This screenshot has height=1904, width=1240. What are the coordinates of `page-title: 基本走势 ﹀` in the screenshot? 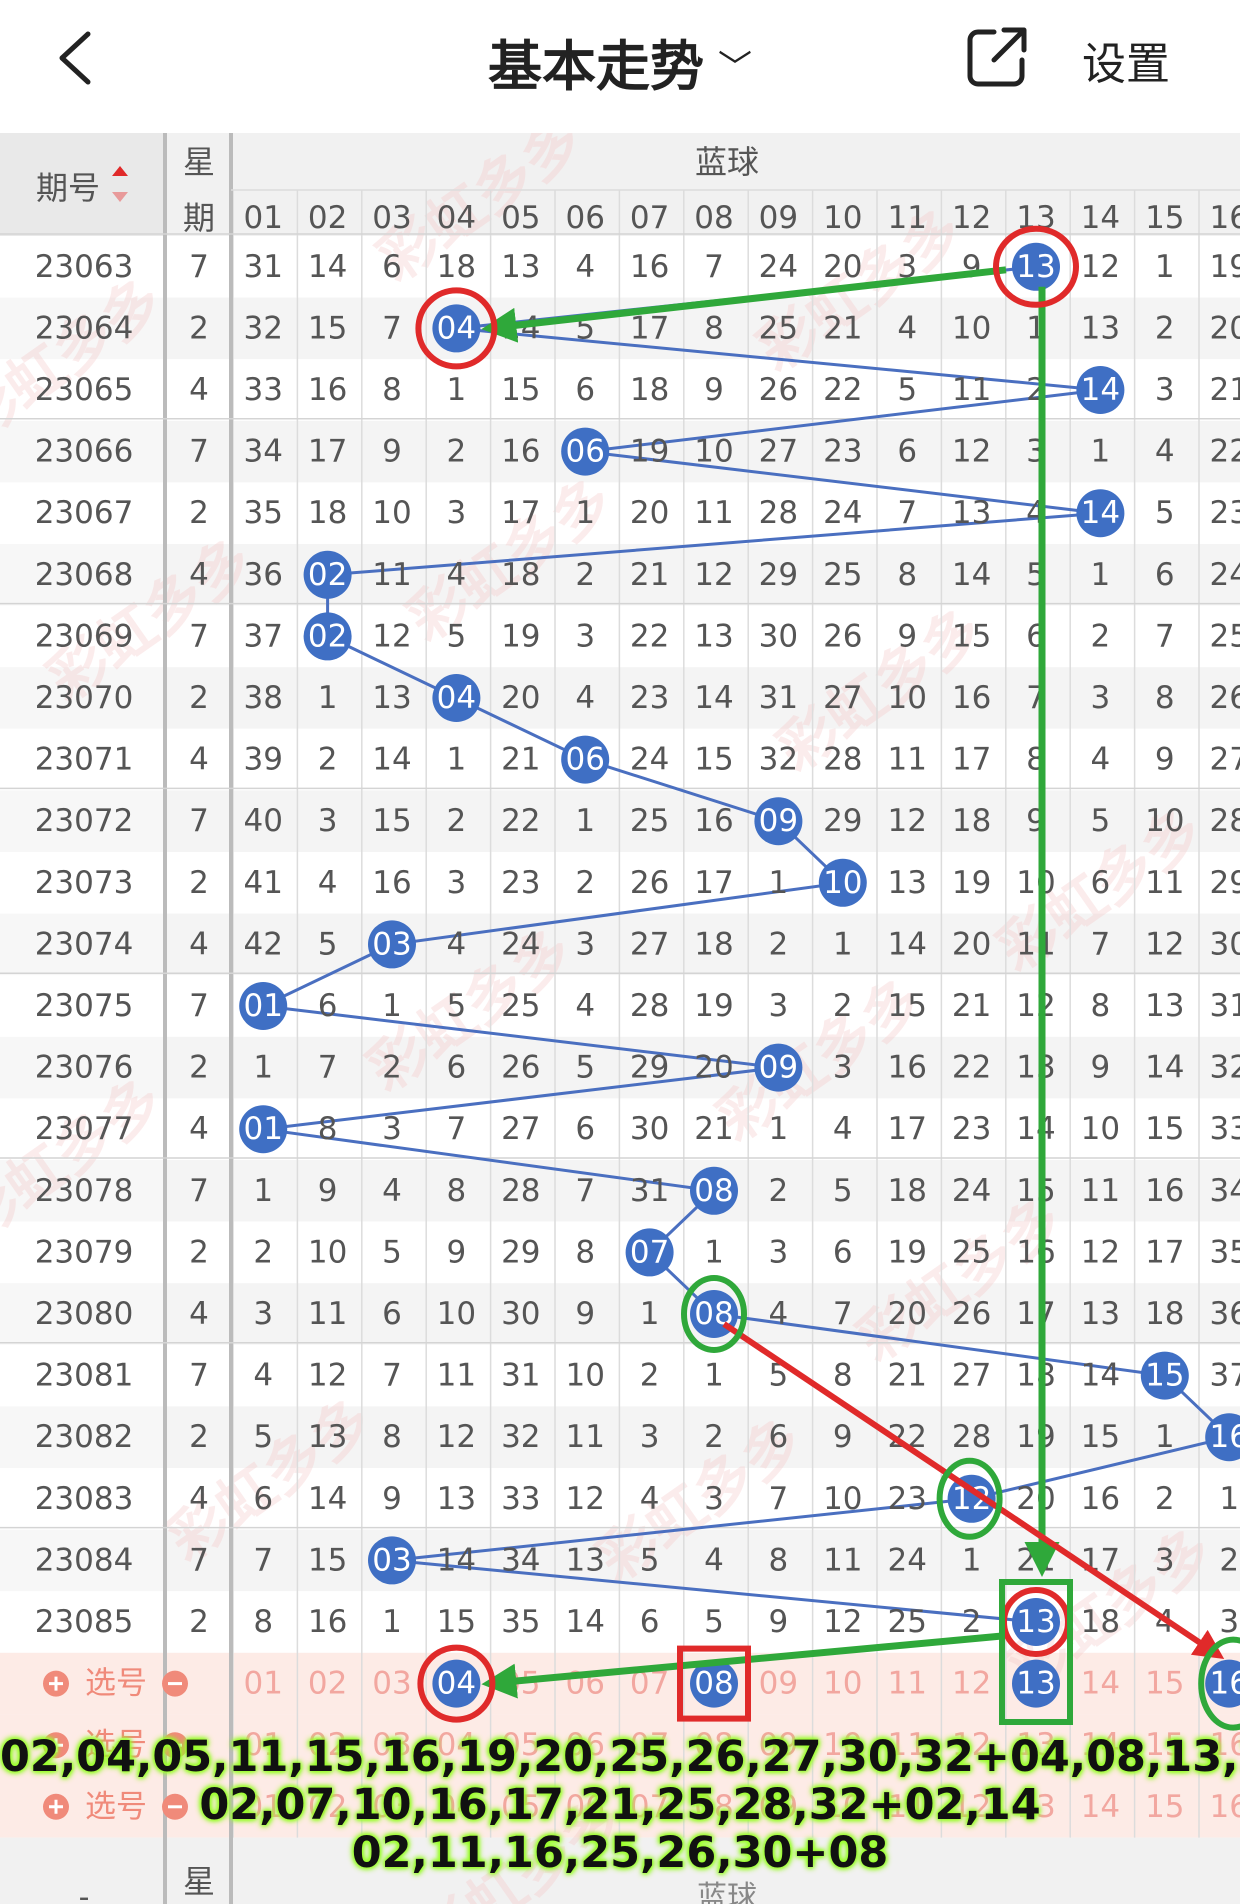 It's located at (620, 61).